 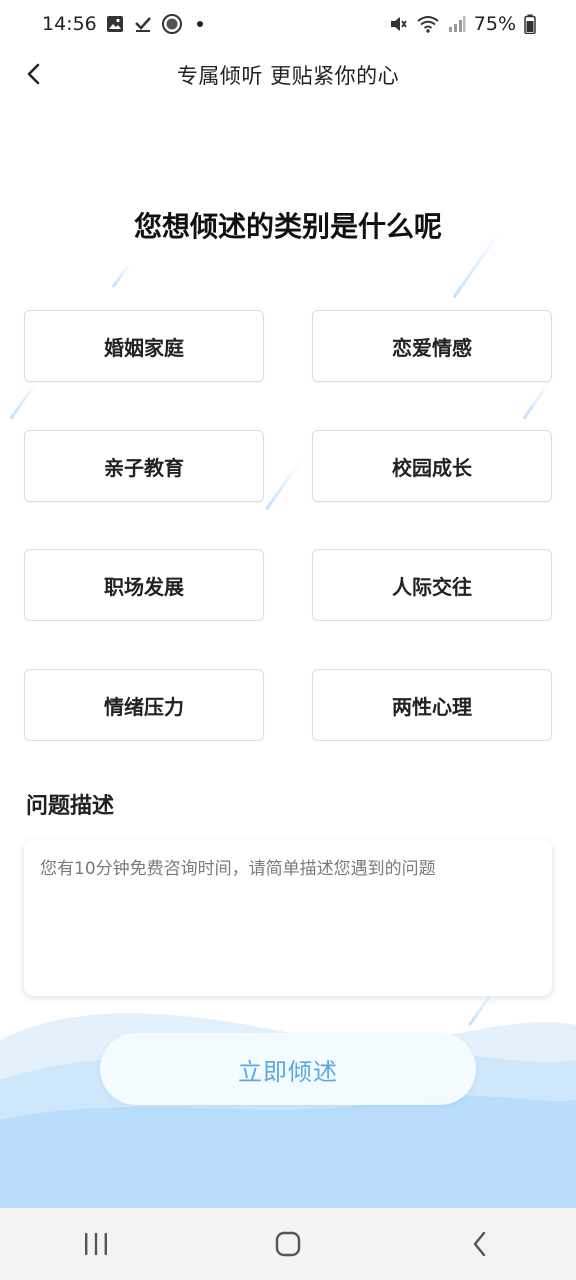 What do you see at coordinates (143, 24) in the screenshot?
I see `check-icon` at bounding box center [143, 24].